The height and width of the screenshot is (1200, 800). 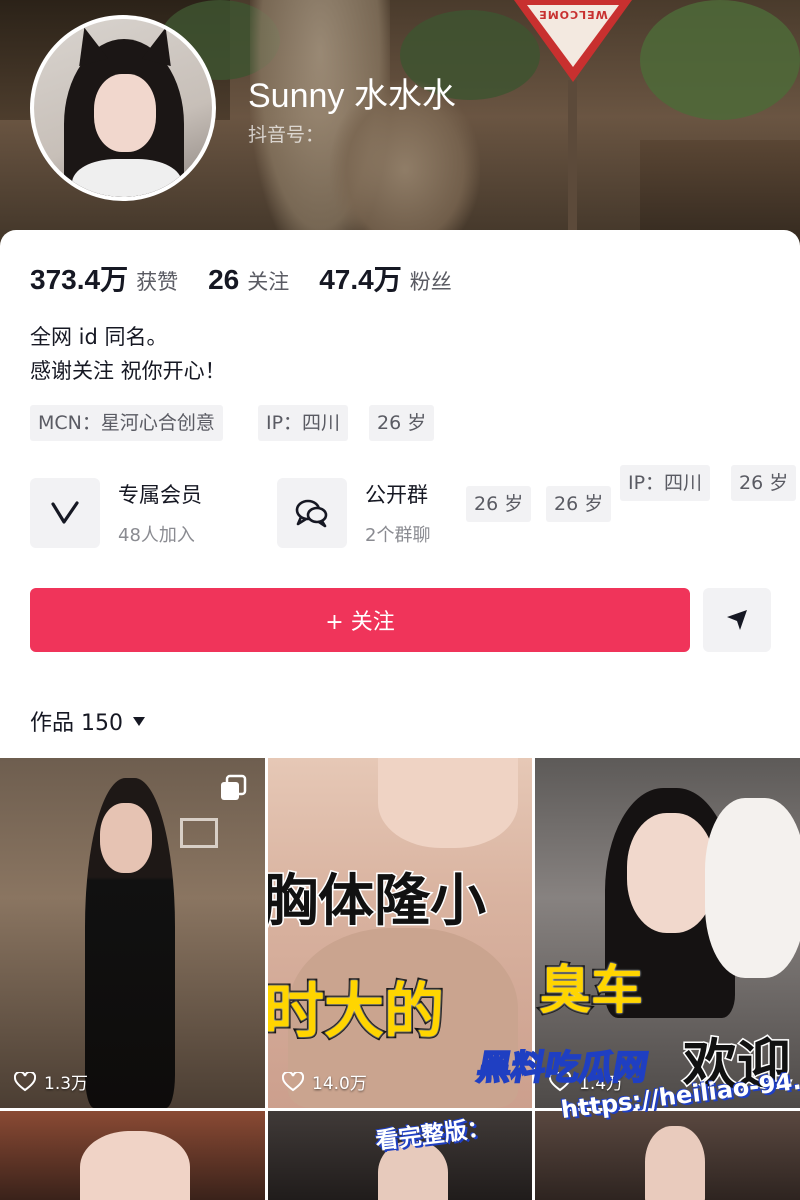 I want to click on profile-nickname: Sunny 水水水, so click(x=352, y=96).